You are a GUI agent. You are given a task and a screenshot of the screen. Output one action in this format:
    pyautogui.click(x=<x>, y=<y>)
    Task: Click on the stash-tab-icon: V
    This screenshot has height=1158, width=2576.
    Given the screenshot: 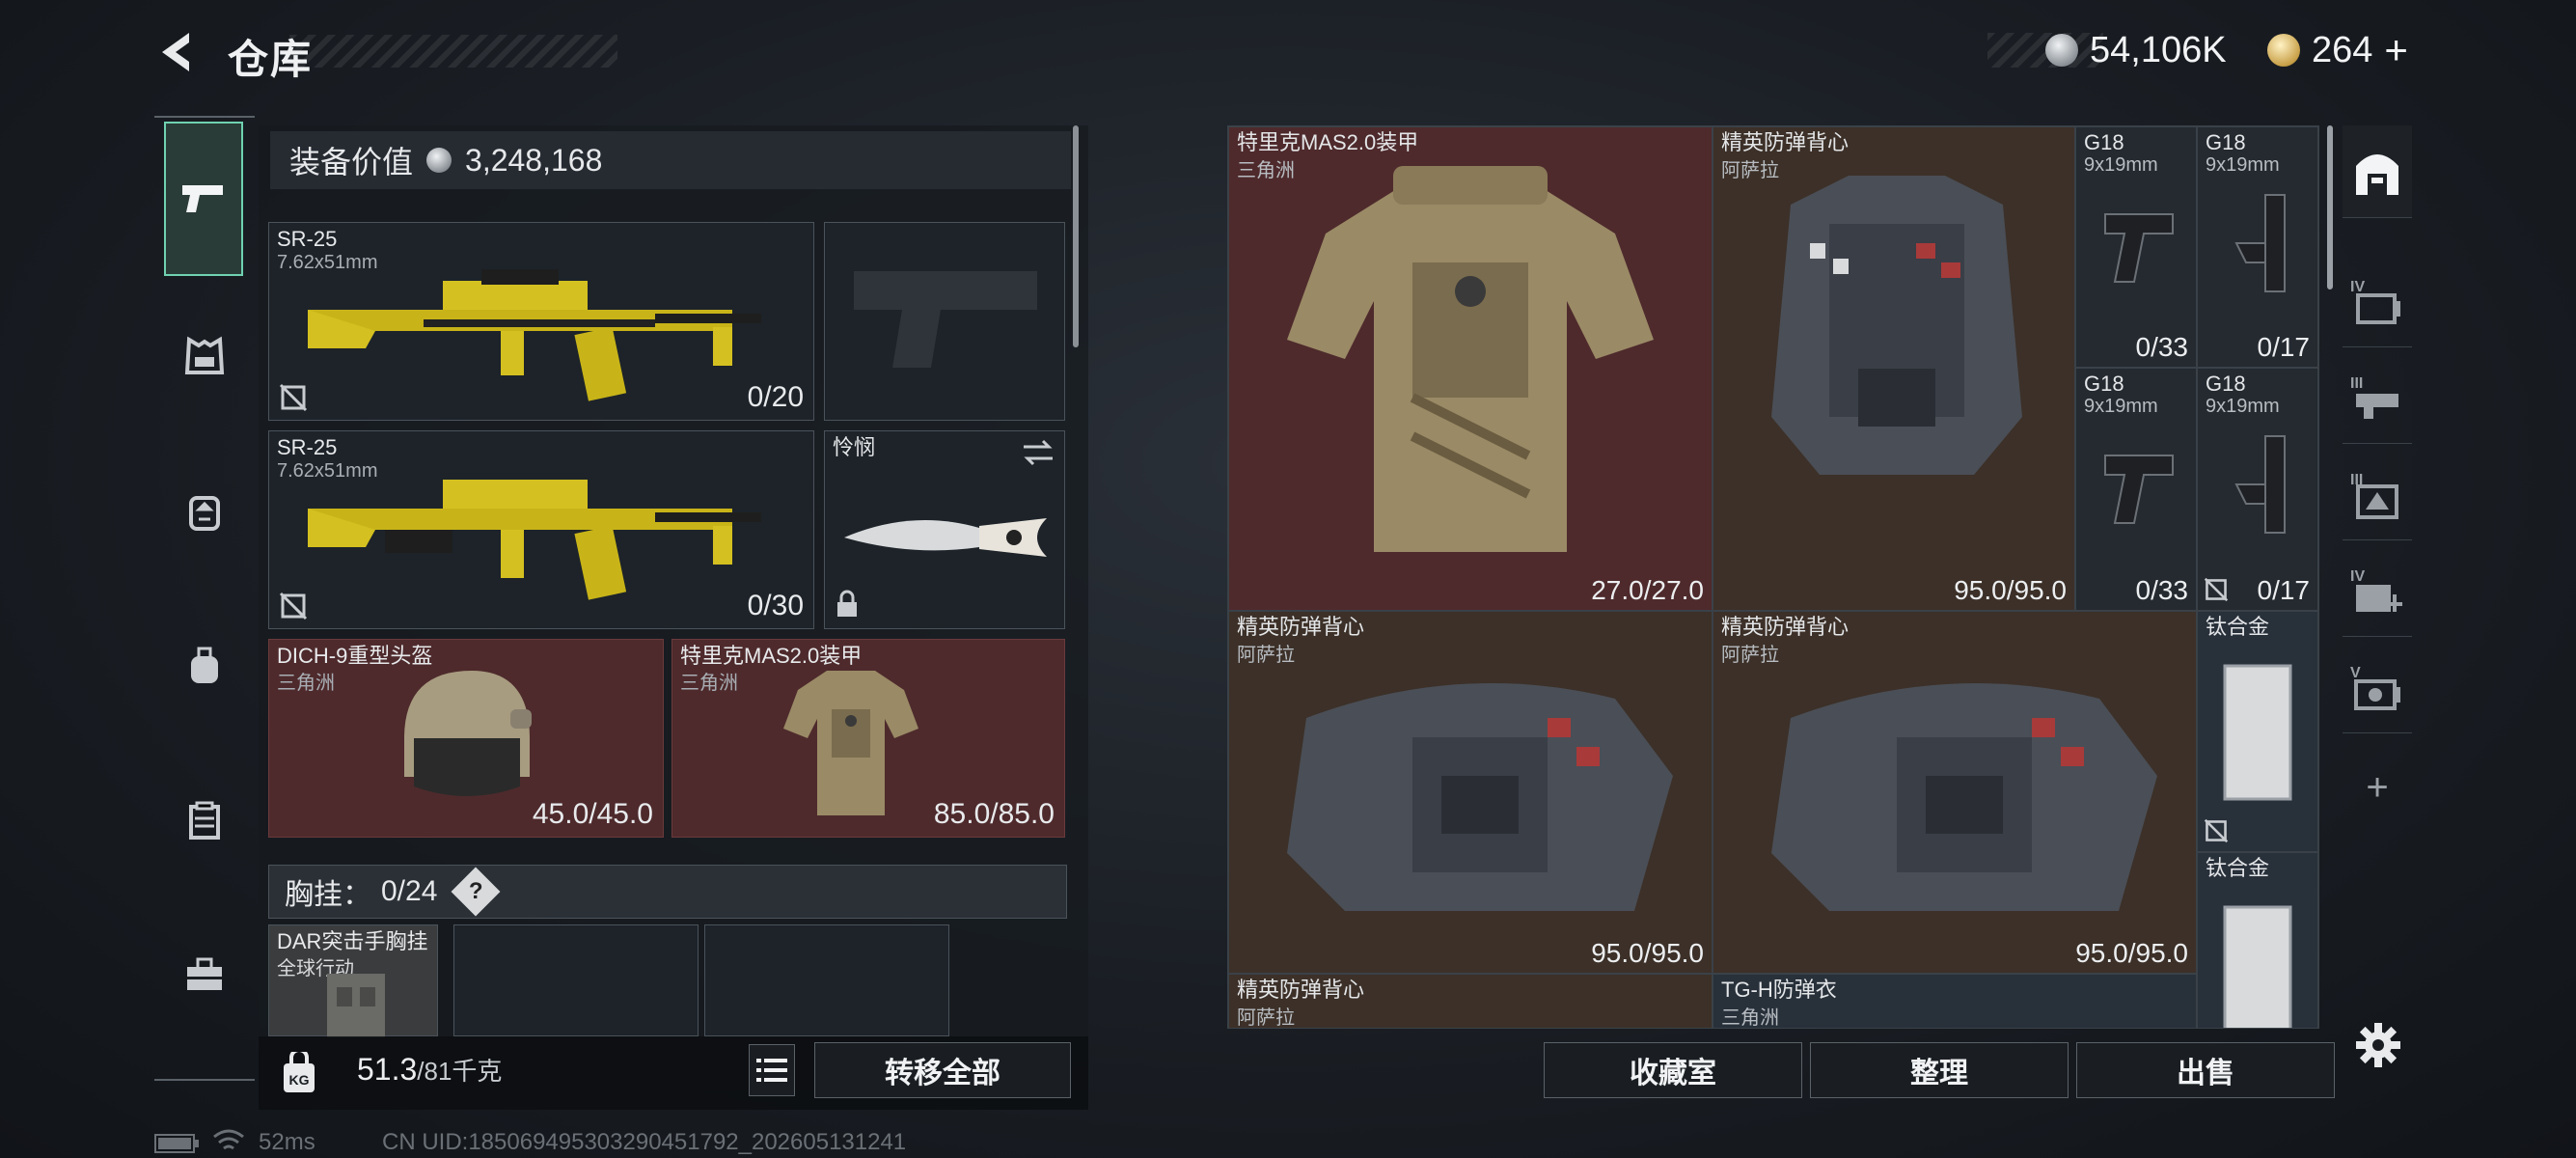 What is the action you would take?
    pyautogui.click(x=2375, y=687)
    